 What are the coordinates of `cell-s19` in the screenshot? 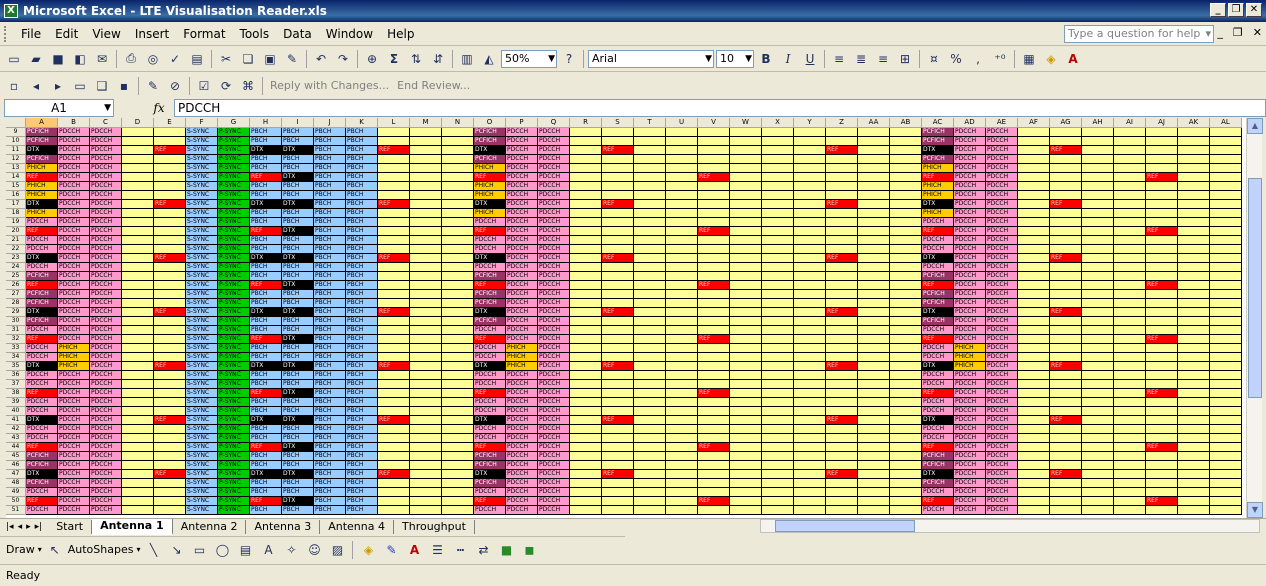 It's located at (618, 222).